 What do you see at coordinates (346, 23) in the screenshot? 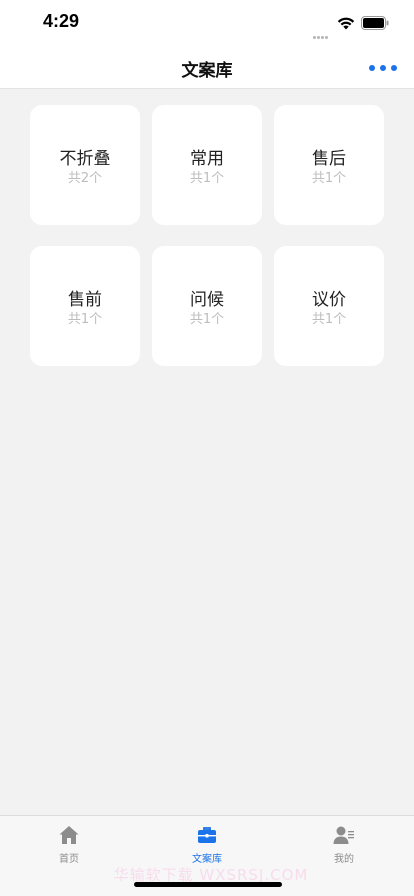
I see `wifi-icon` at bounding box center [346, 23].